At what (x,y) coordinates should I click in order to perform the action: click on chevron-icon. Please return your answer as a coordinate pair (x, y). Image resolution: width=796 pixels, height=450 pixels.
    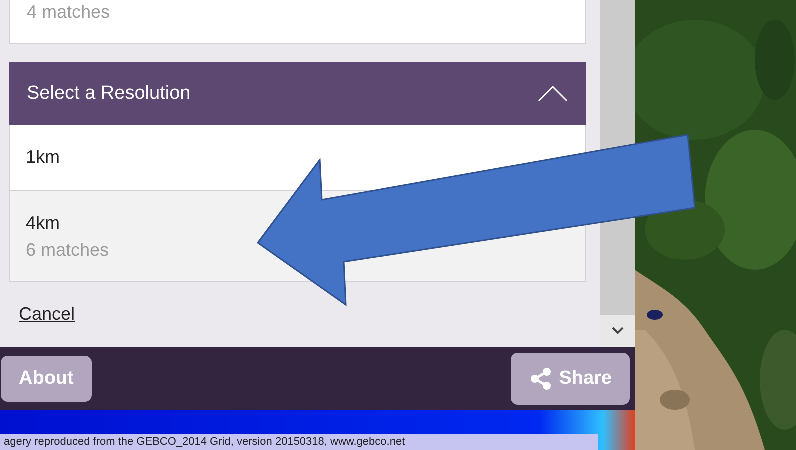
    Looking at the image, I should click on (553, 94).